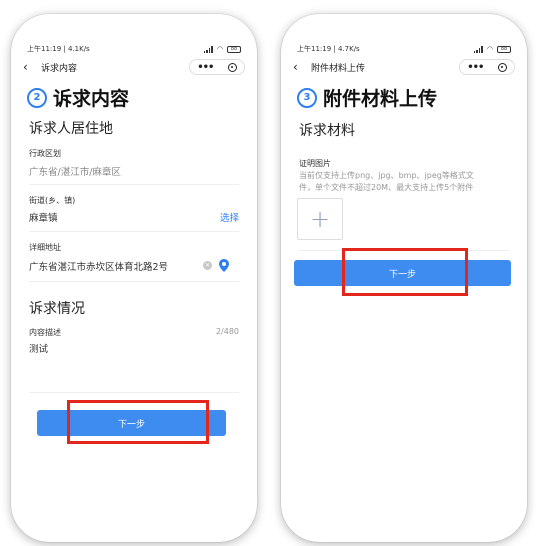 Image resolution: width=536 pixels, height=546 pixels. What do you see at coordinates (404, 67) in the screenshot?
I see `nav-bar: ‹ 附件材料上传 •••` at bounding box center [404, 67].